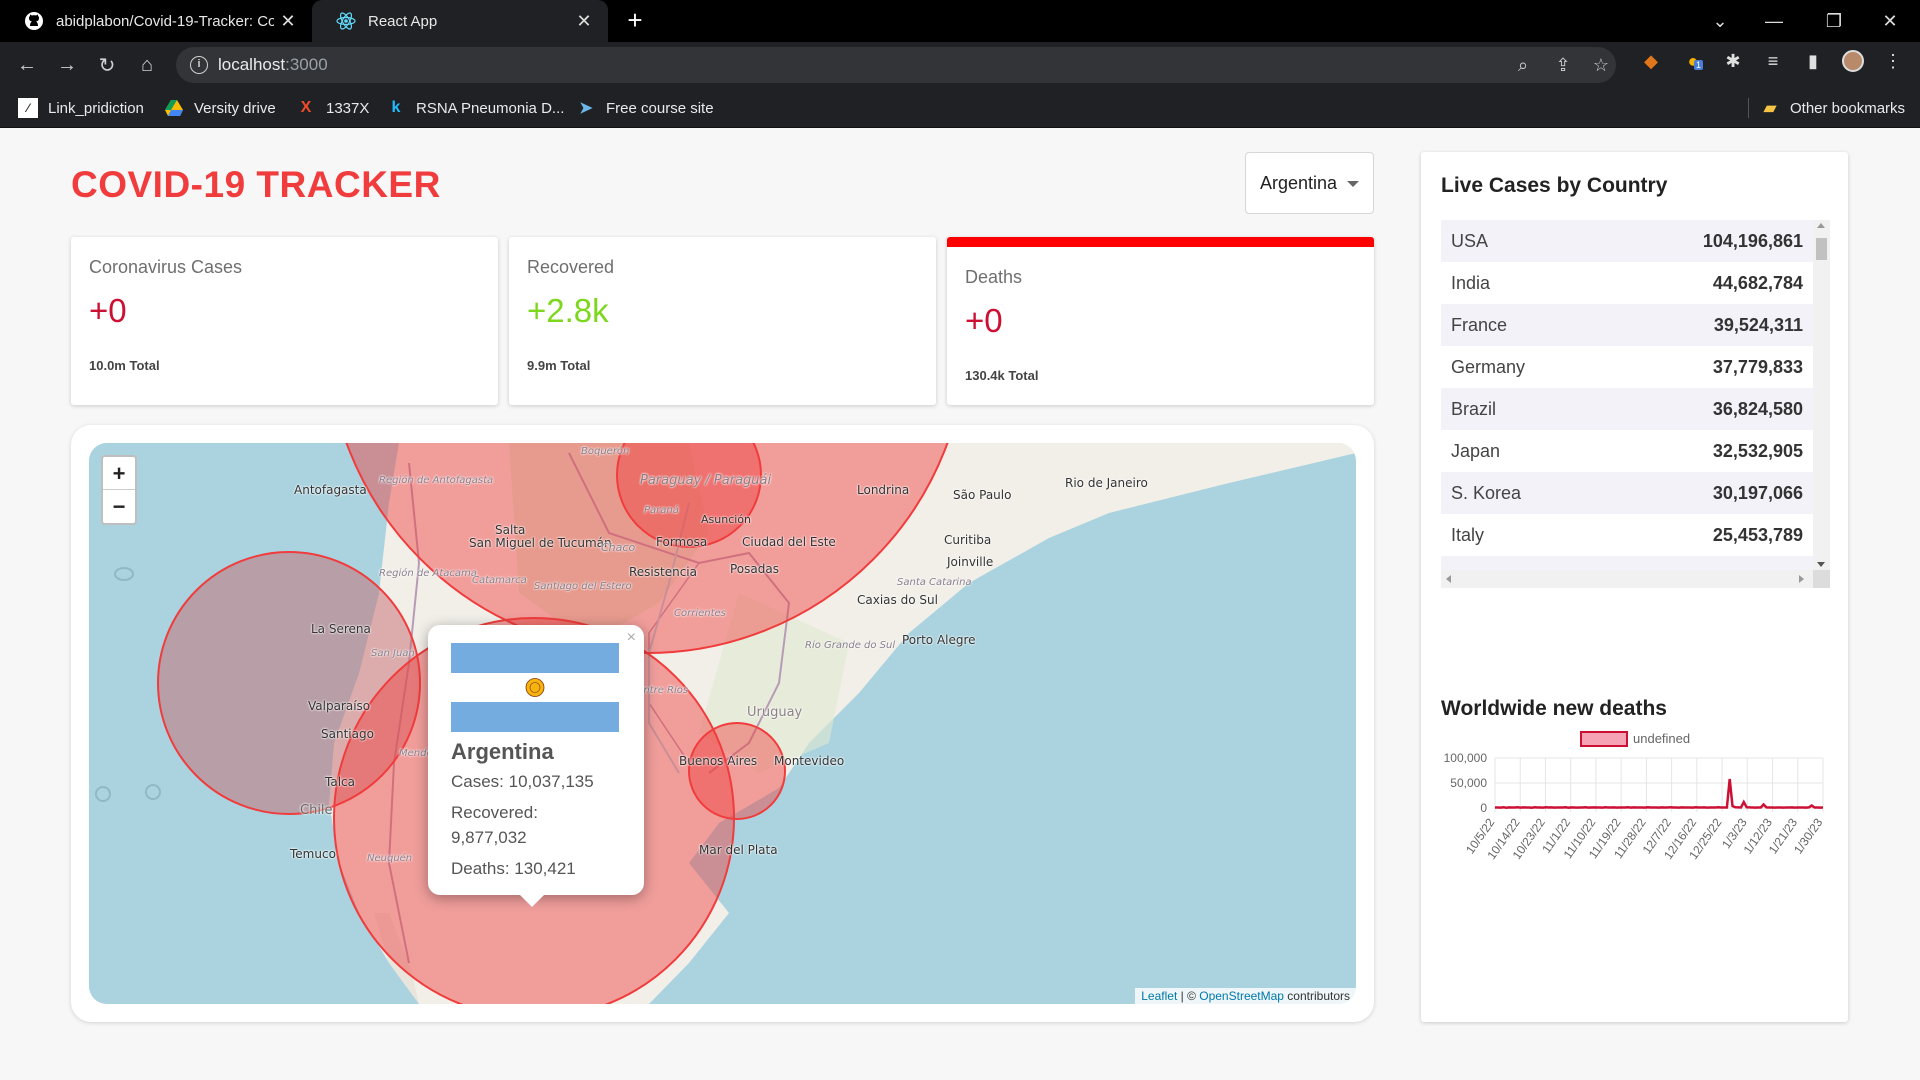 The image size is (1920, 1080). What do you see at coordinates (1748, 108) in the screenshot?
I see `bookmark-separator` at bounding box center [1748, 108].